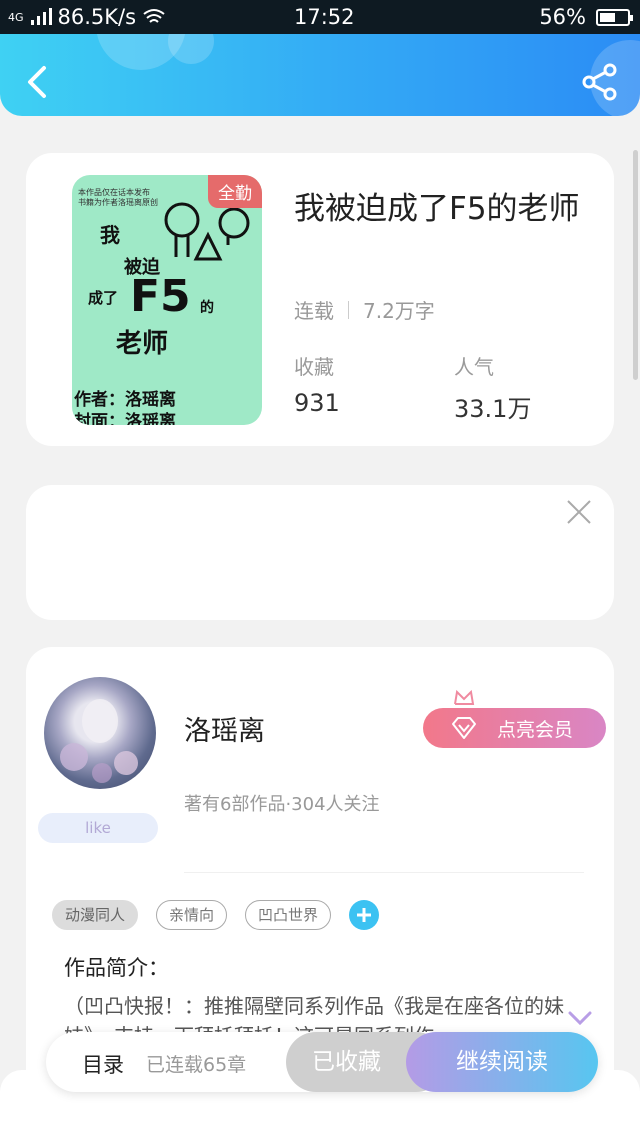 This screenshot has height=1138, width=640. What do you see at coordinates (99, 741) in the screenshot?
I see `avatar-art` at bounding box center [99, 741].